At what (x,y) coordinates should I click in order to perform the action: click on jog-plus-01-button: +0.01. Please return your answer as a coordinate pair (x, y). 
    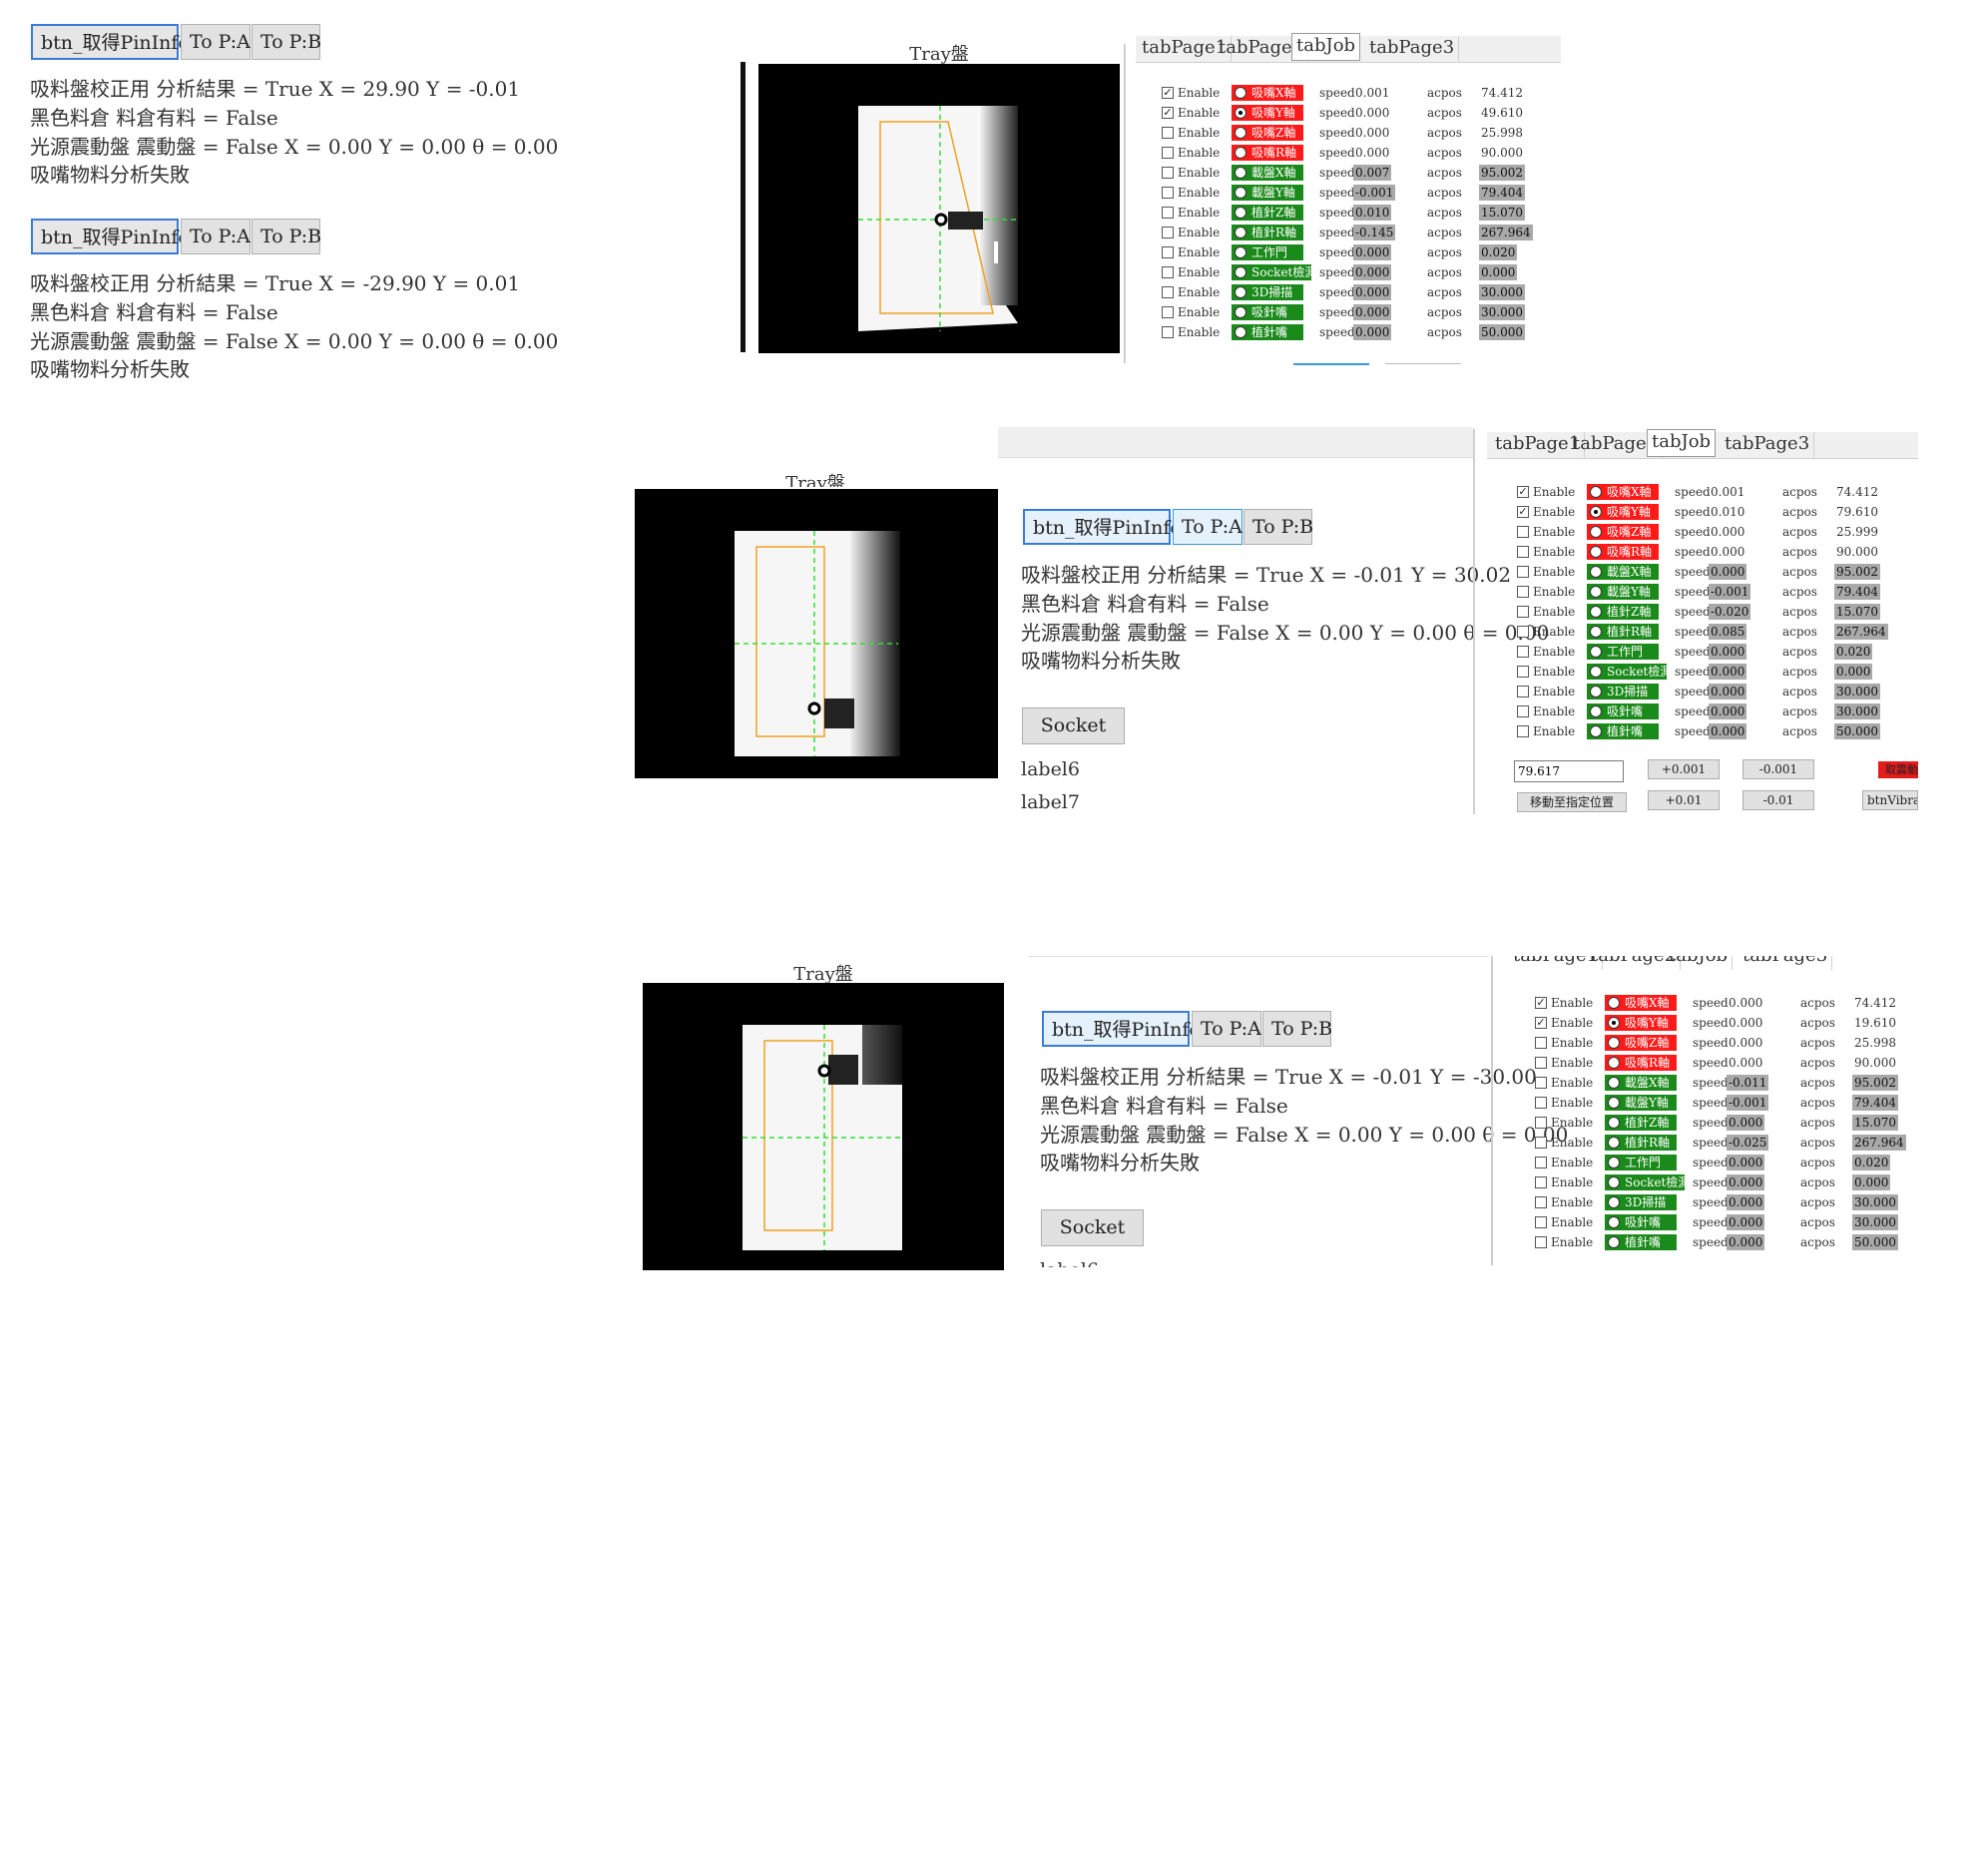
    Looking at the image, I should click on (1684, 800).